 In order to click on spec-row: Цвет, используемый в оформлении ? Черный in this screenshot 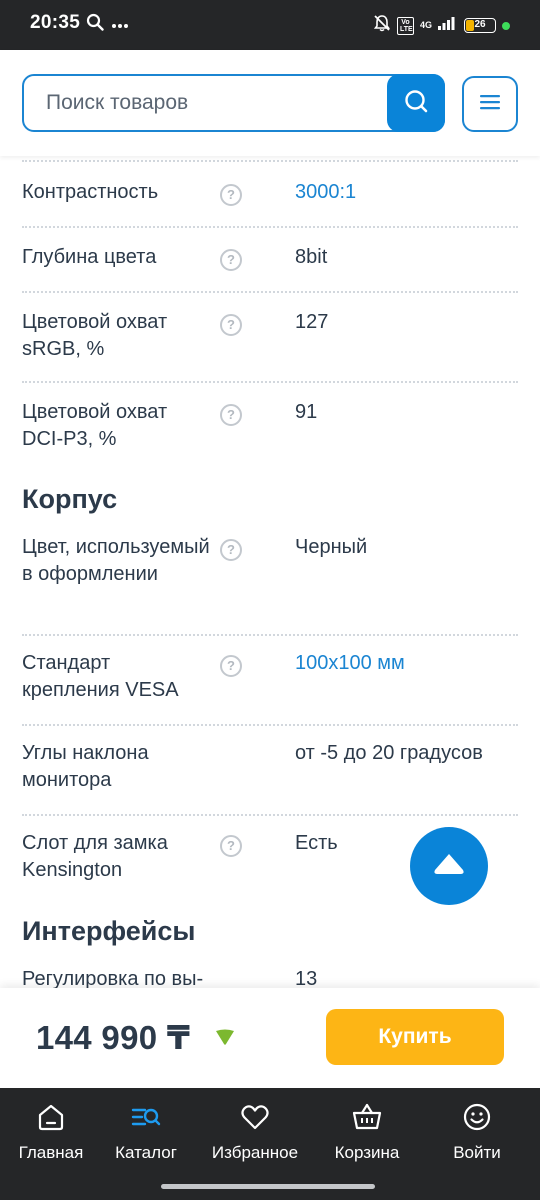, I will do `click(270, 580)`.